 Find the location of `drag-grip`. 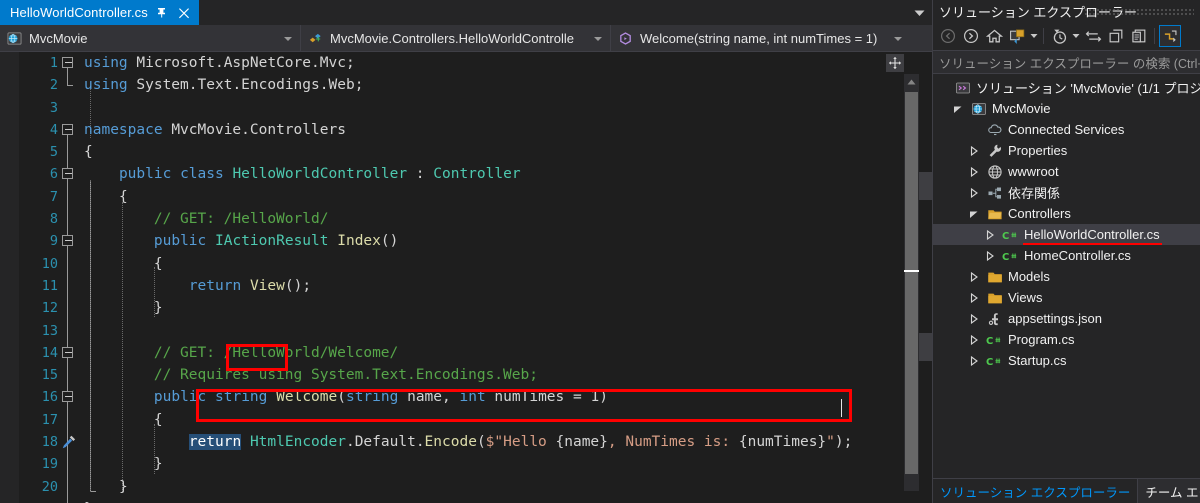

drag-grip is located at coordinates (1139, 11).